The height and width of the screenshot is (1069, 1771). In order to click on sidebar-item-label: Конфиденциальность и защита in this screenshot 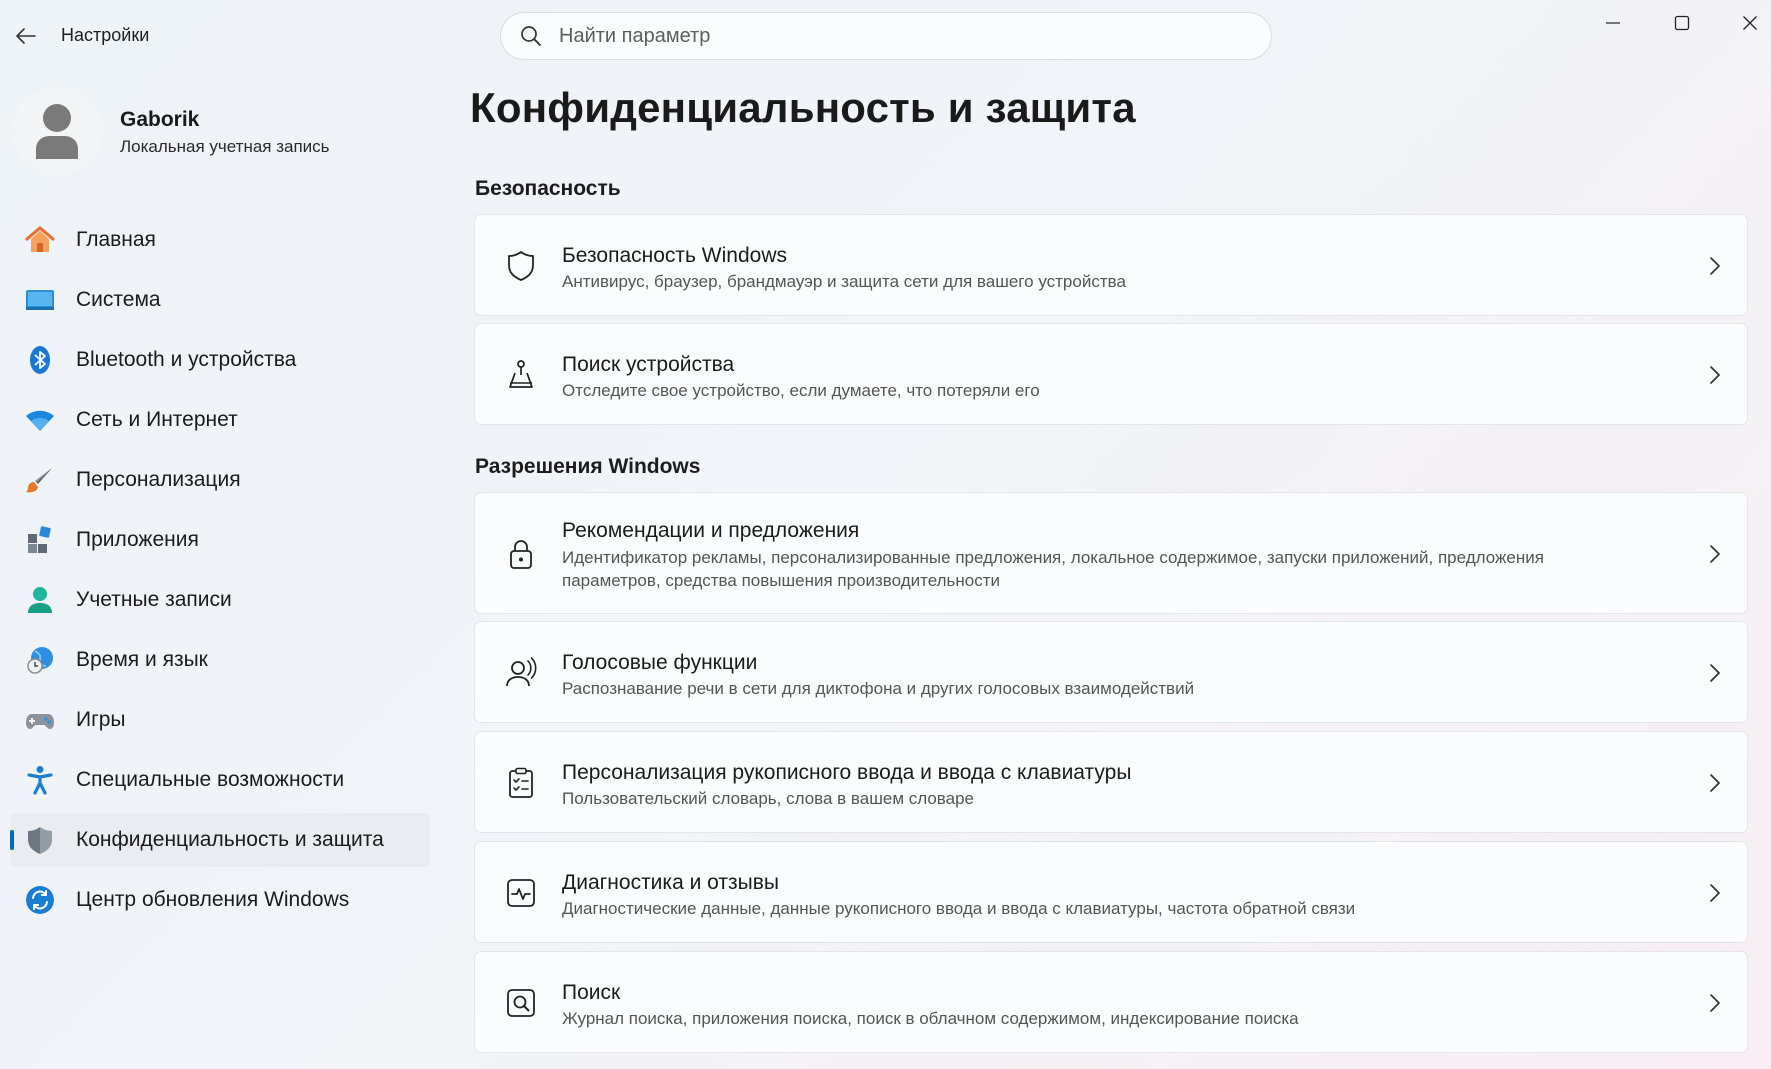, I will do `click(230, 839)`.